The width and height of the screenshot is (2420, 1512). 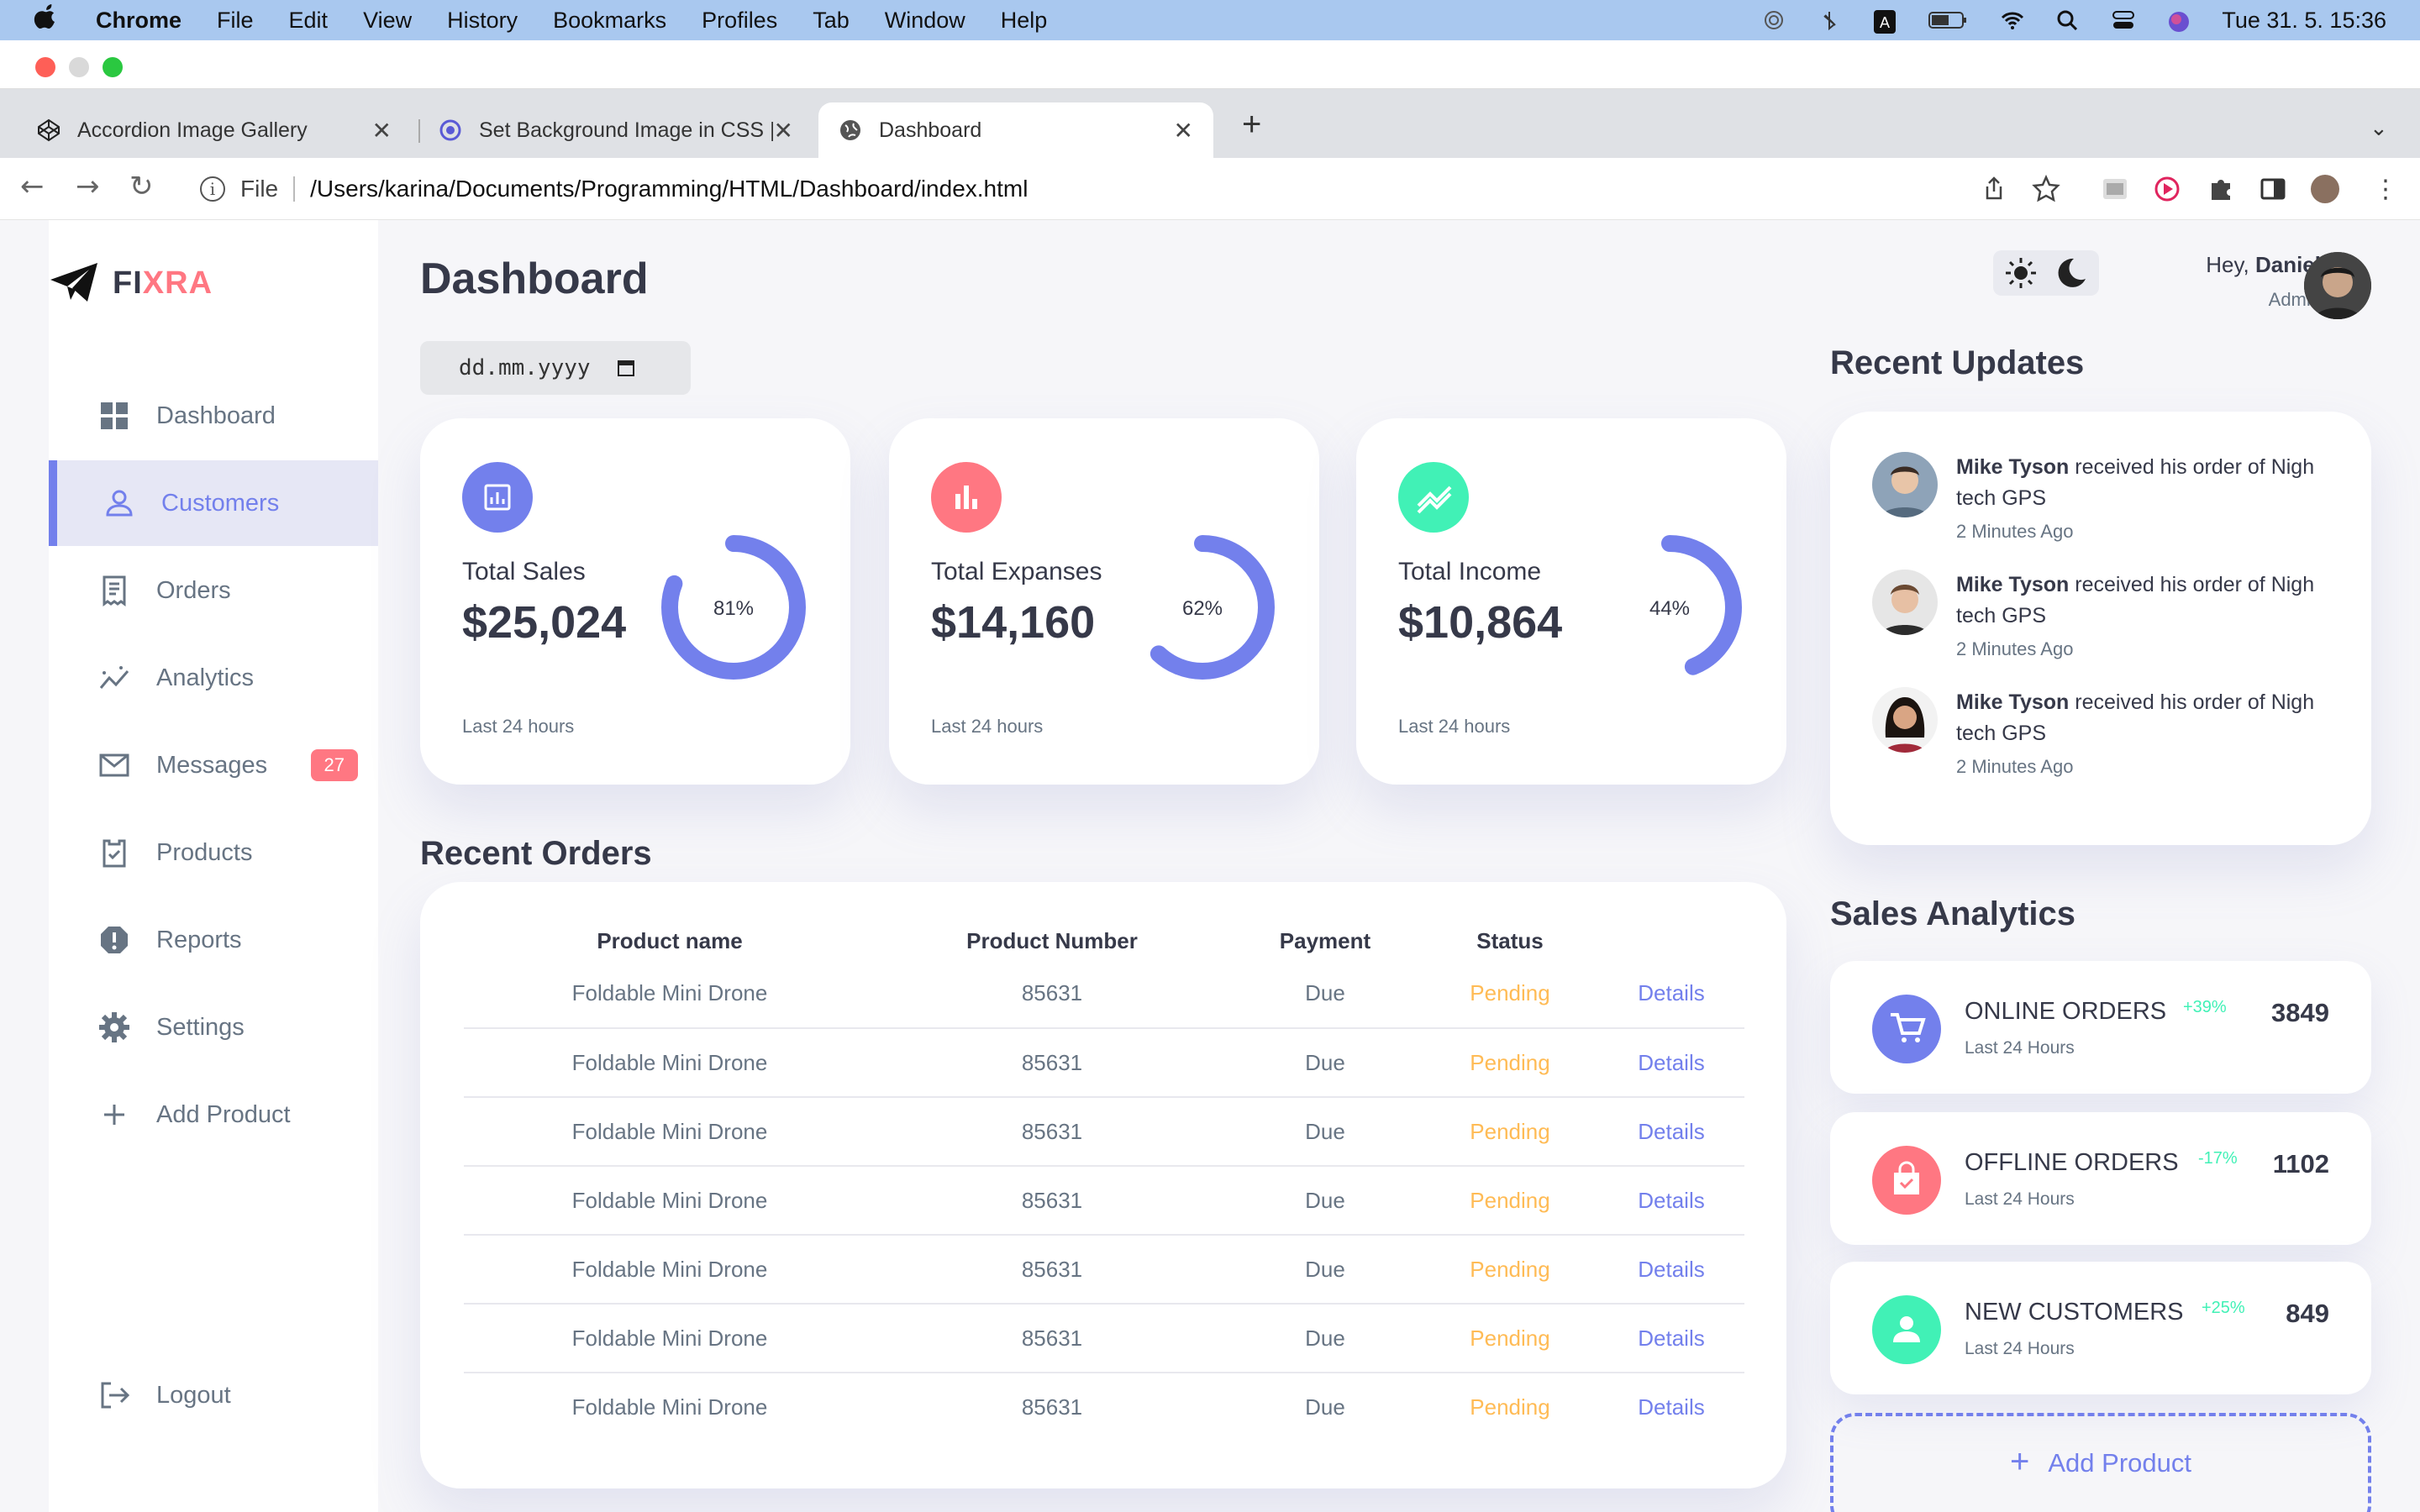 What do you see at coordinates (482, 21) in the screenshot?
I see `menu-history: History` at bounding box center [482, 21].